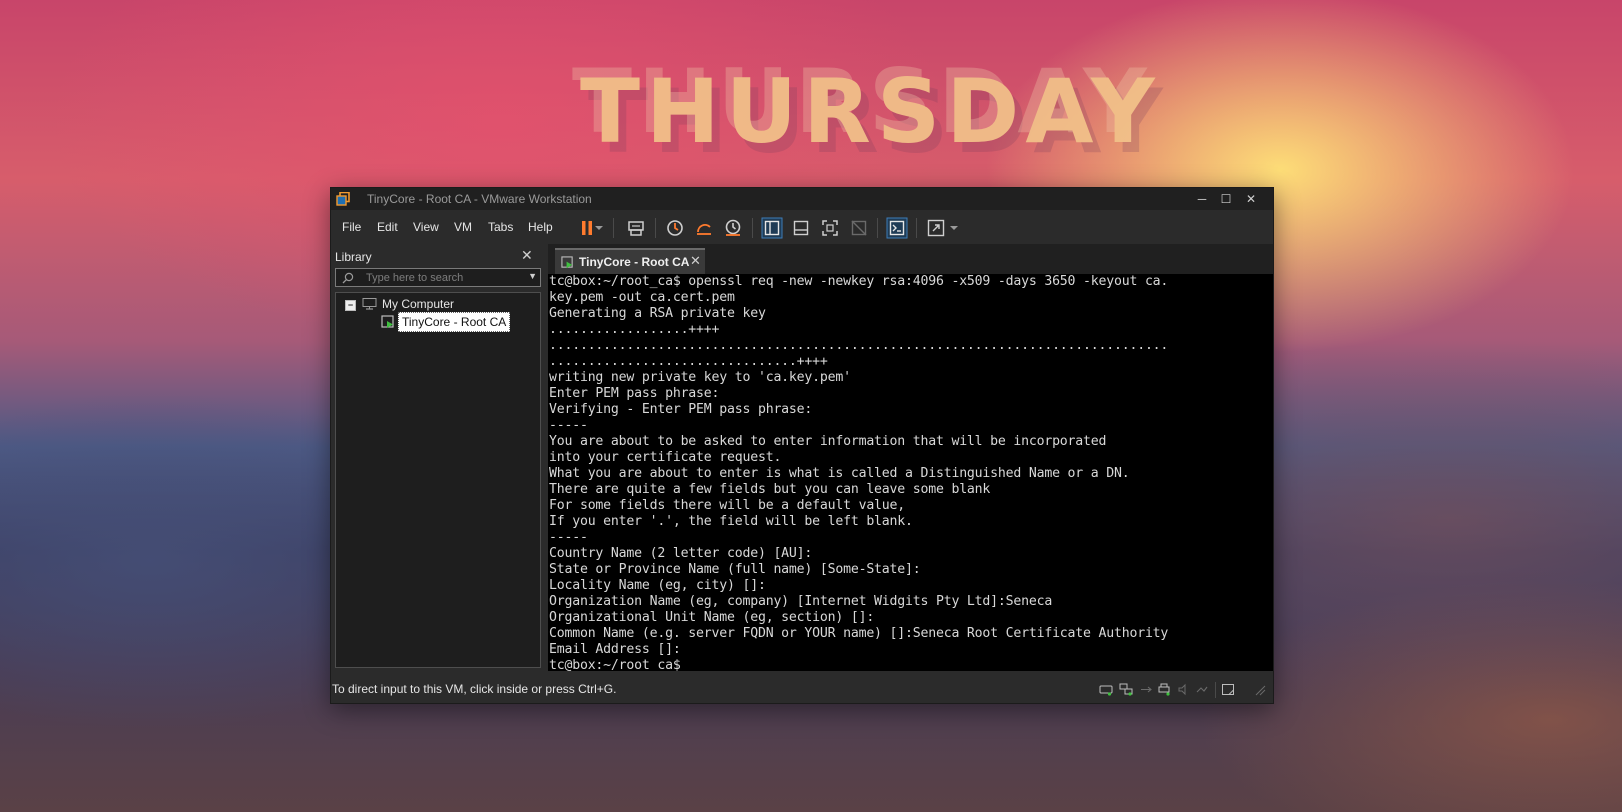 The height and width of the screenshot is (812, 1622). I want to click on search-input, so click(441, 277).